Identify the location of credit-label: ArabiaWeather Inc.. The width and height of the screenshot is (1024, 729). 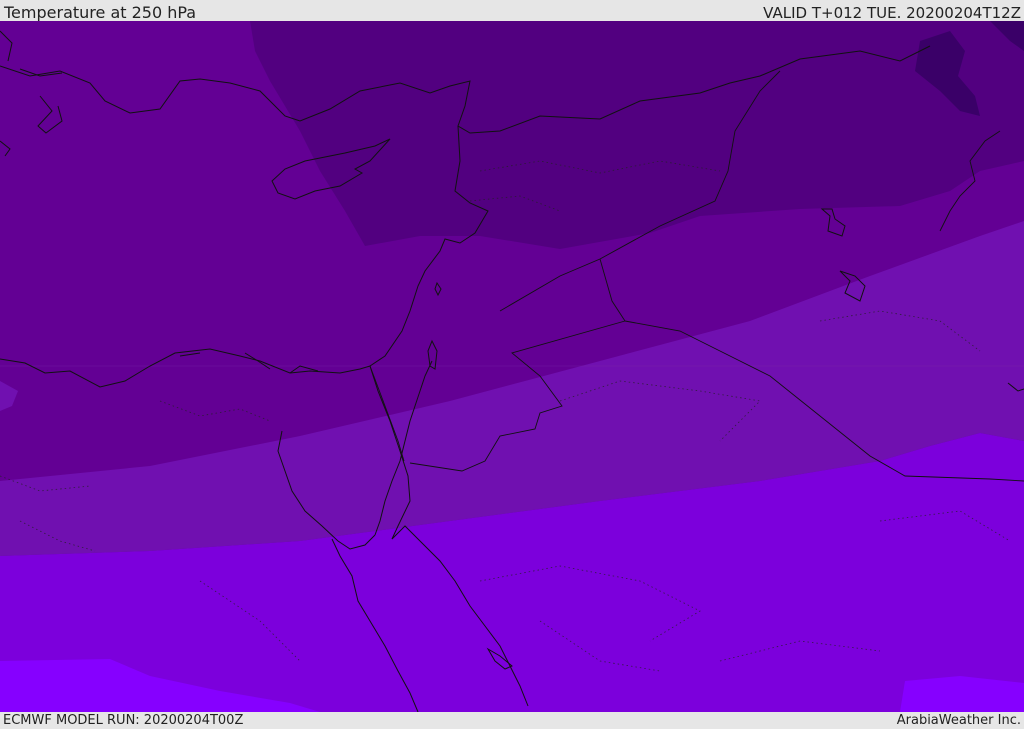
(958, 720).